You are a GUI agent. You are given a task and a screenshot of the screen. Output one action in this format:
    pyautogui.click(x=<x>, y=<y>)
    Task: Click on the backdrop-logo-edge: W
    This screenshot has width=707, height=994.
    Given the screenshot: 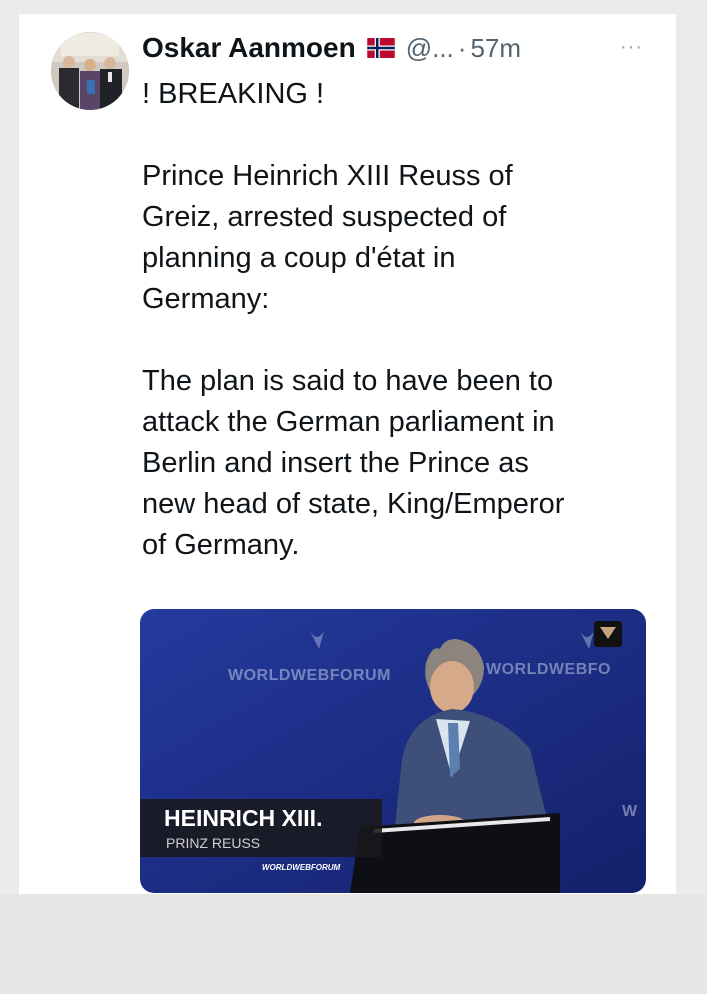 What is the action you would take?
    pyautogui.click(x=630, y=811)
    